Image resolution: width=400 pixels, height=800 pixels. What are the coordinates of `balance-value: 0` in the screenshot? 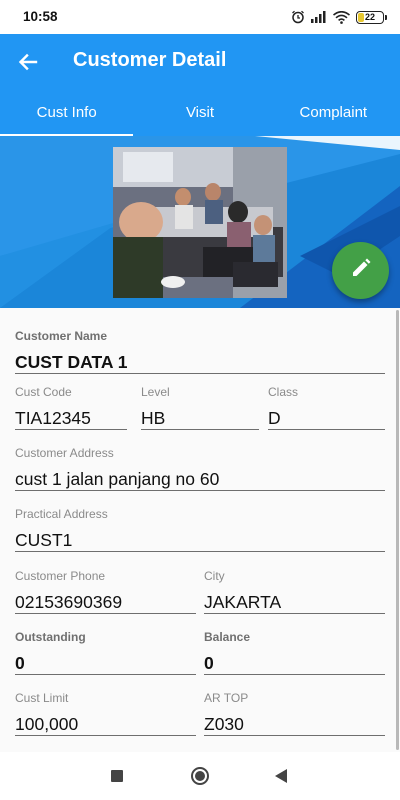 It's located at (294, 663).